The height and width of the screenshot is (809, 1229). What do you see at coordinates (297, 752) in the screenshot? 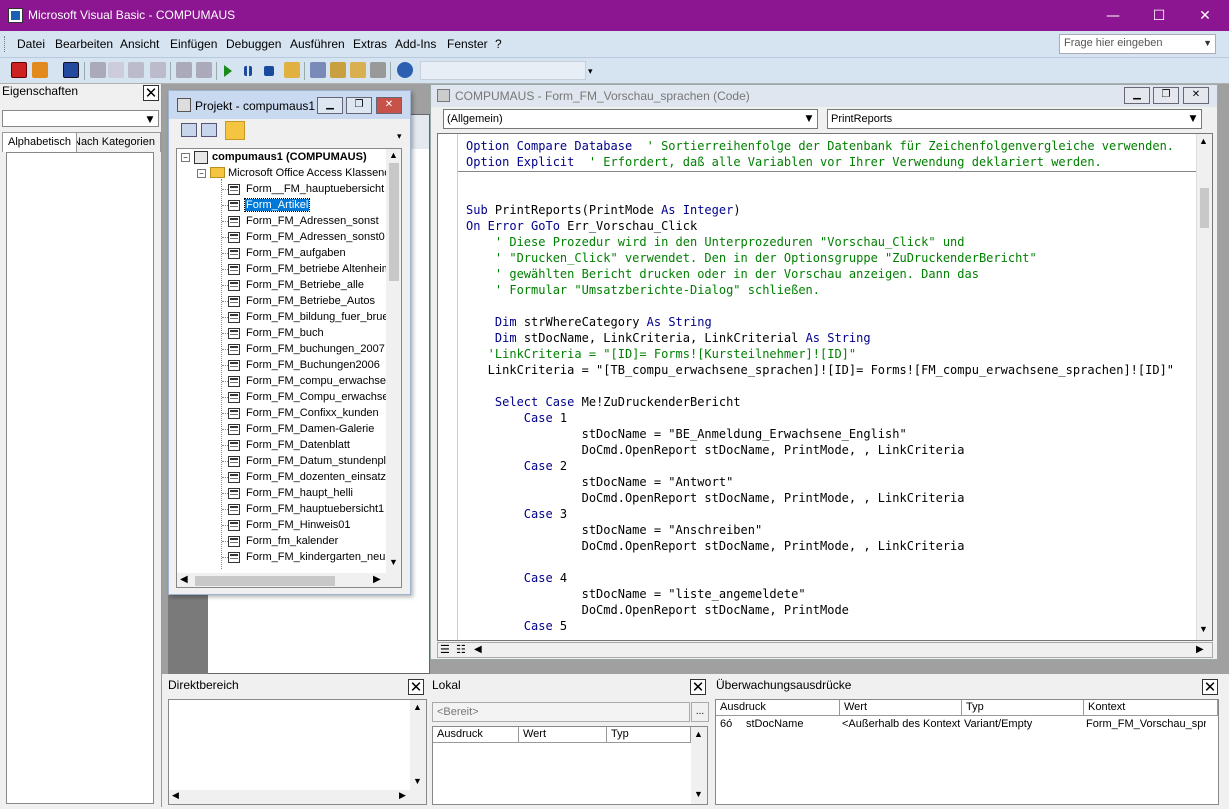
I see `immediate-input: ▲ ▼ ◀ ▶` at bounding box center [297, 752].